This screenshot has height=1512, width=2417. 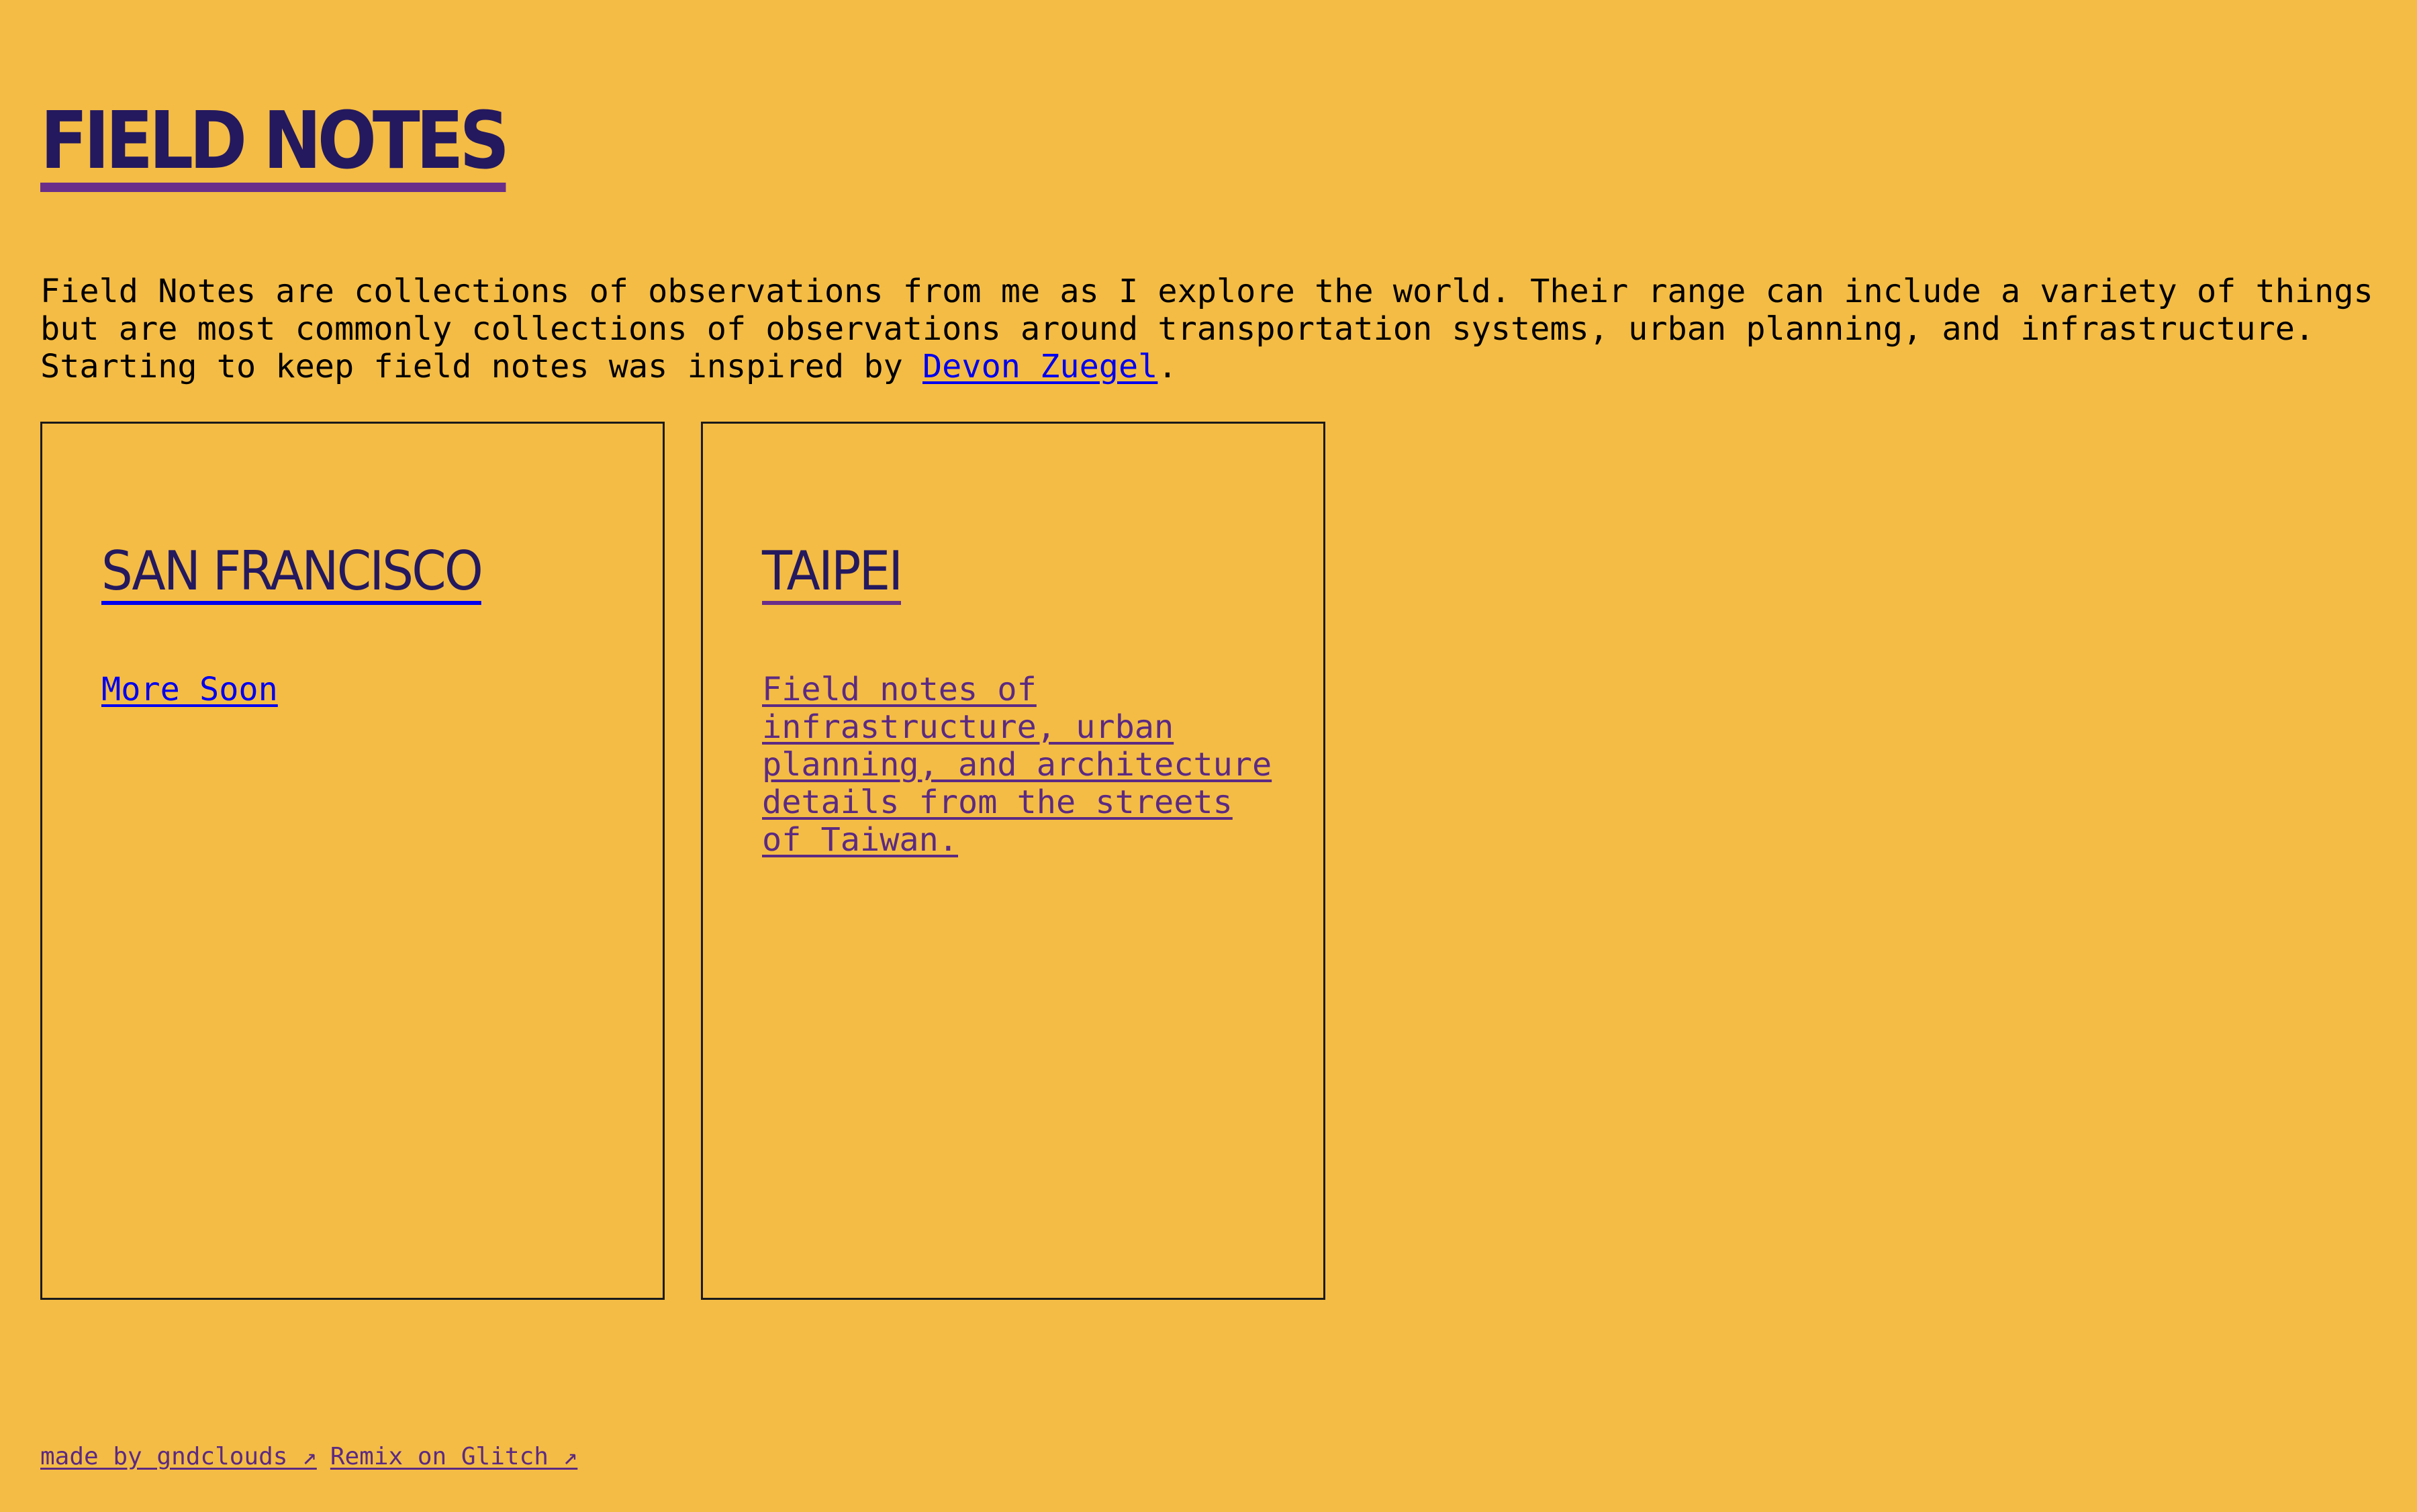 I want to click on made-by-link: made by gndclouds ↗, so click(x=178, y=1456).